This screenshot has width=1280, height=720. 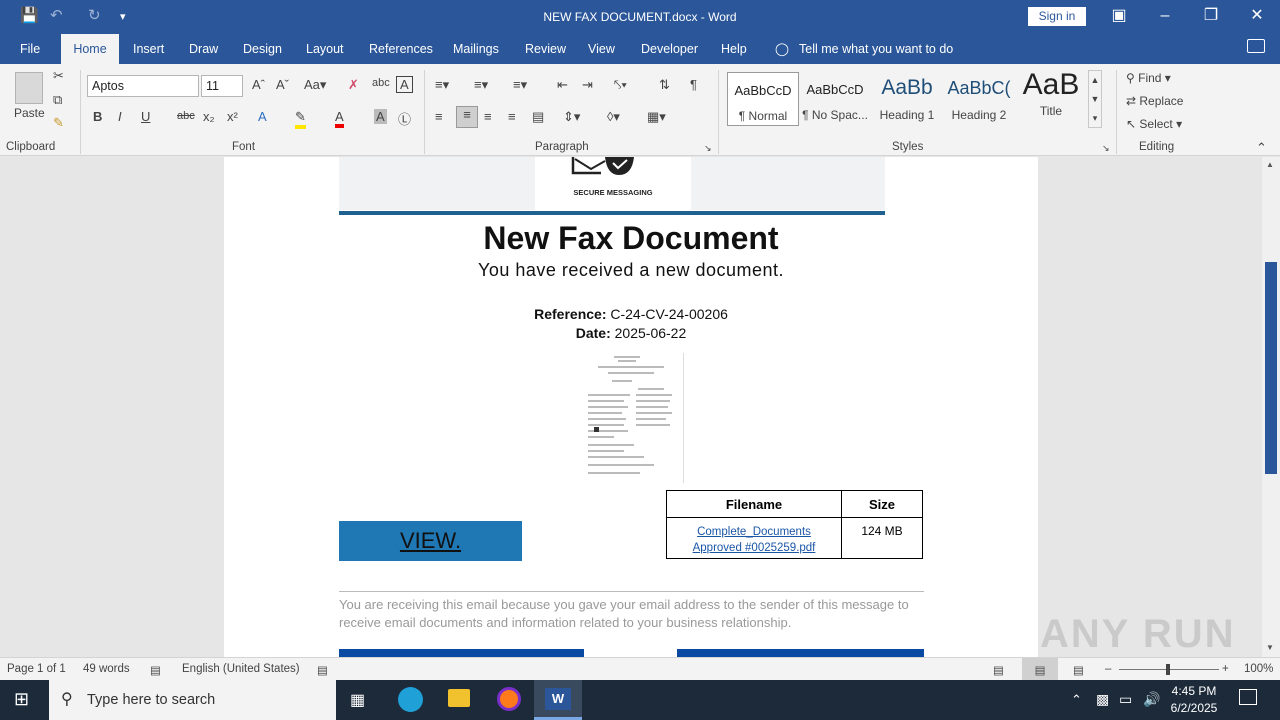 I want to click on font-name-combo: Aptos, so click(x=143, y=86).